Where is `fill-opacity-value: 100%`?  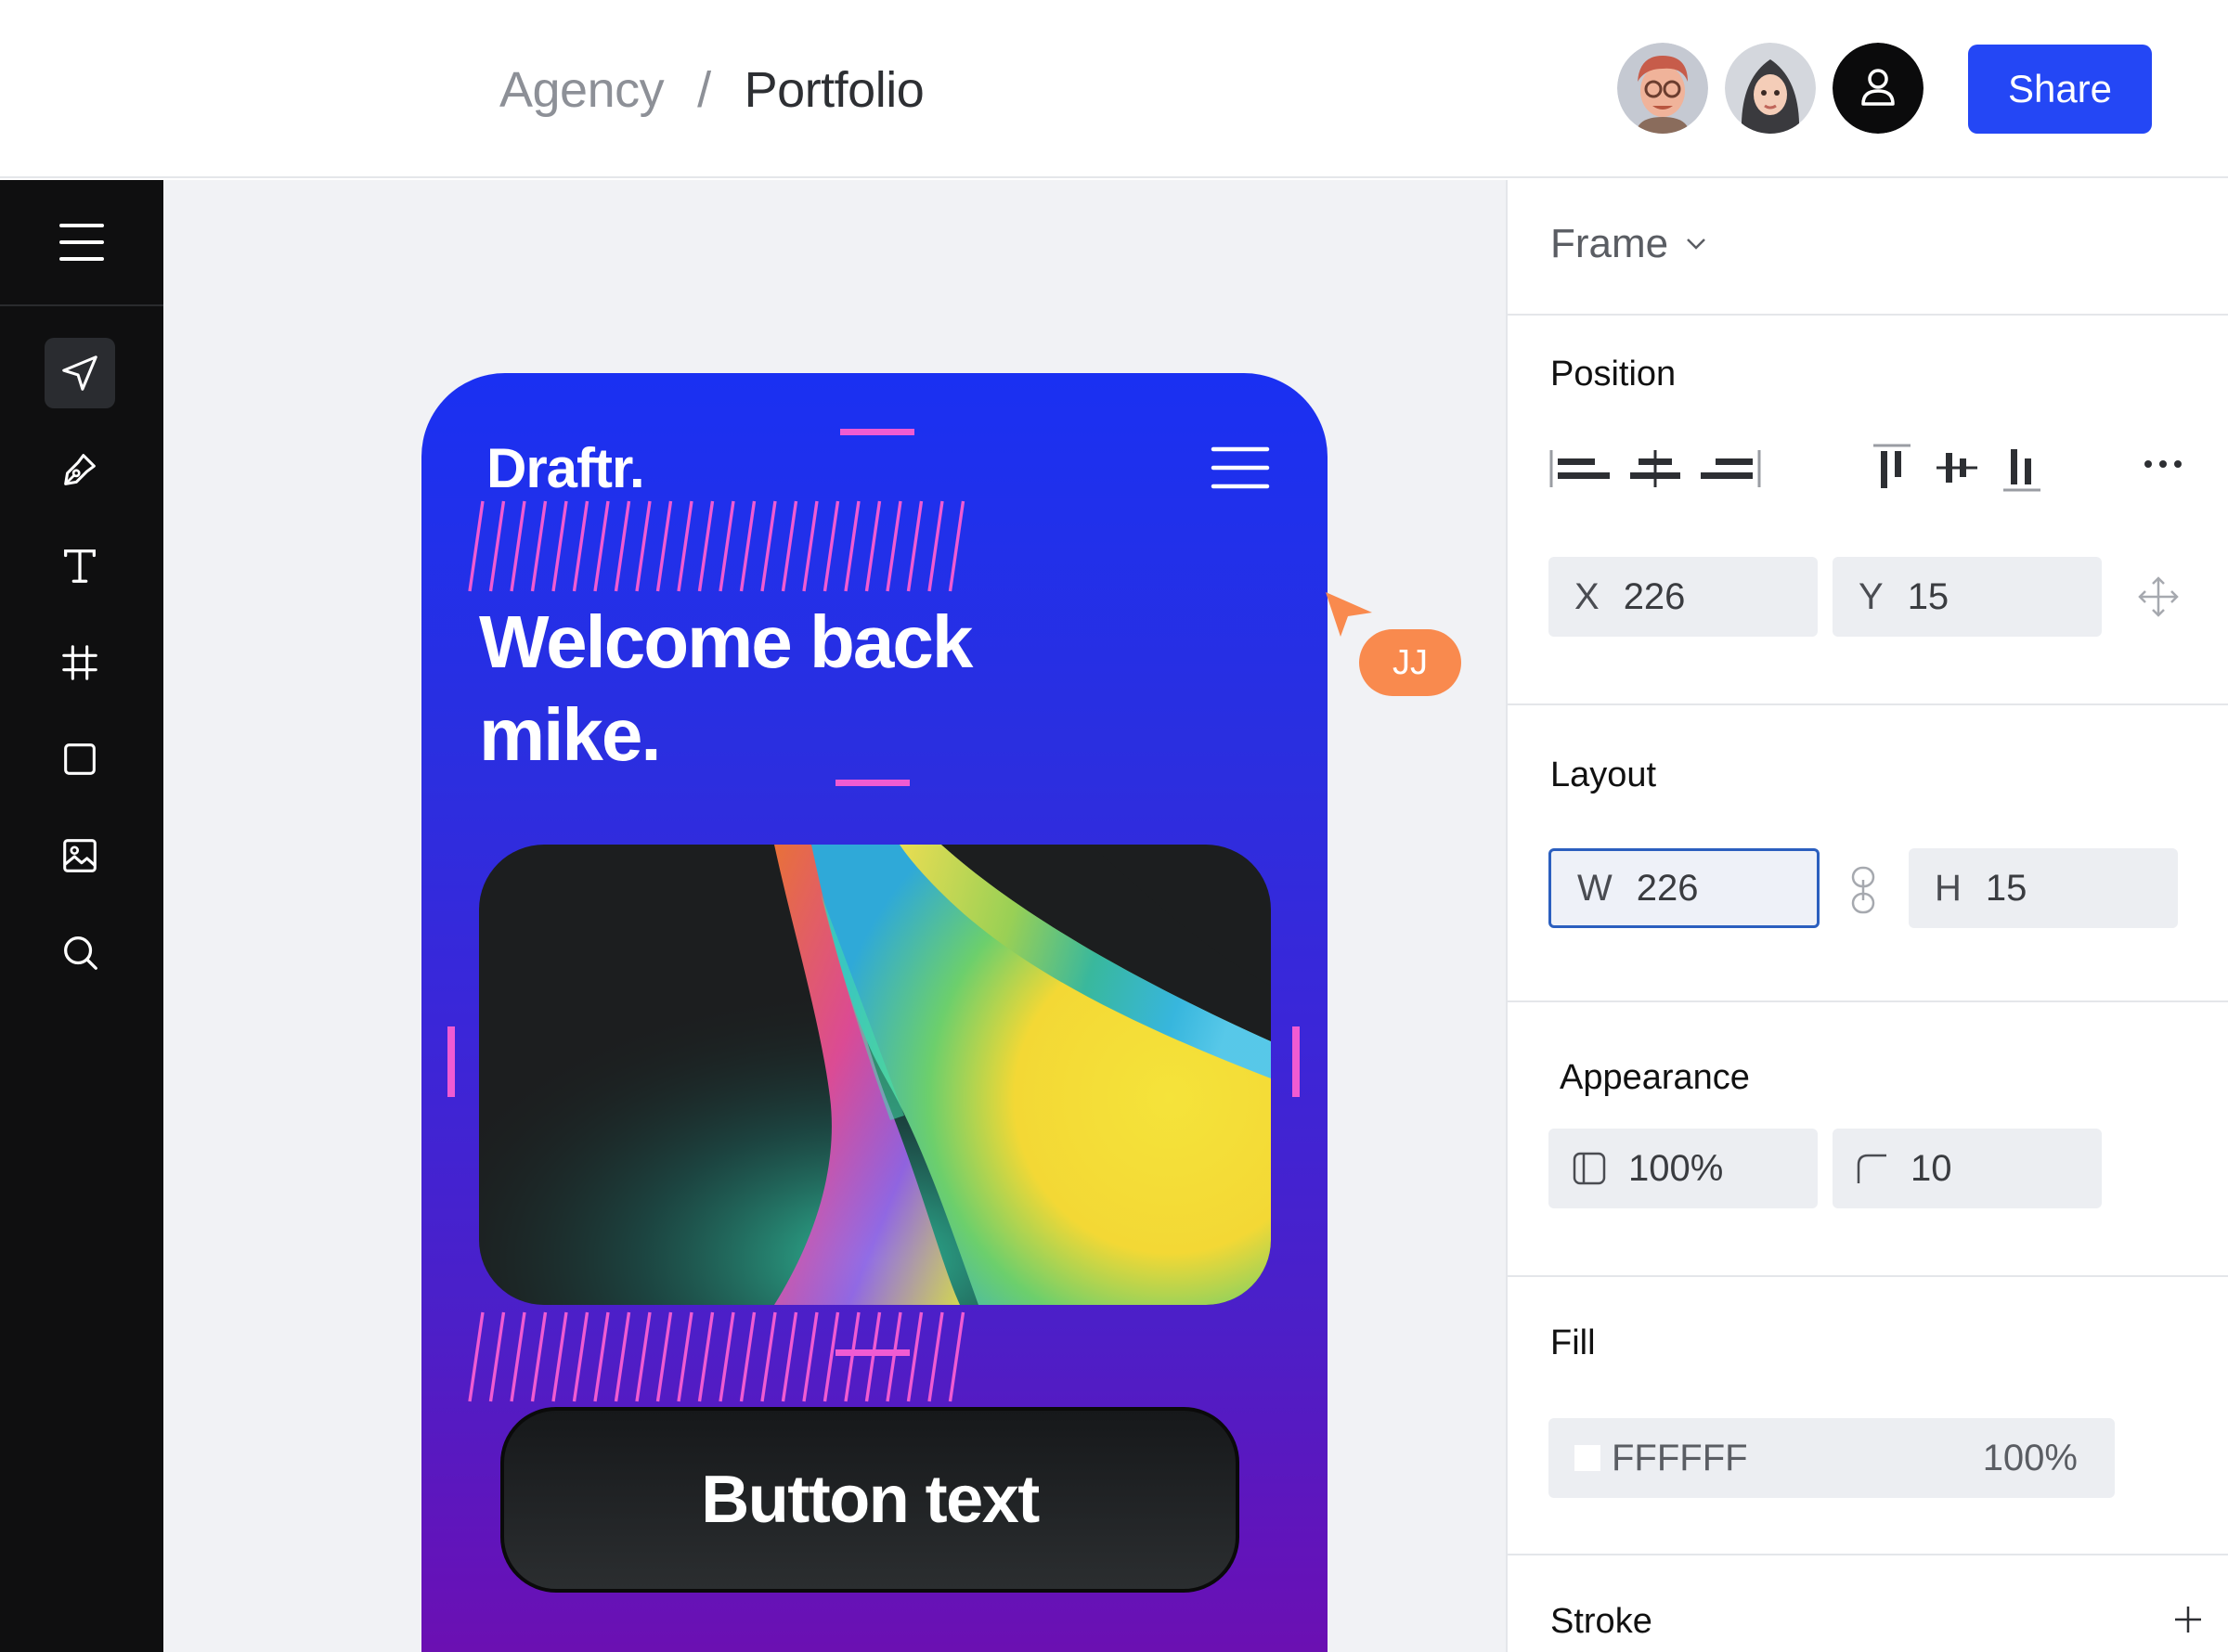 fill-opacity-value: 100% is located at coordinates (2030, 1457).